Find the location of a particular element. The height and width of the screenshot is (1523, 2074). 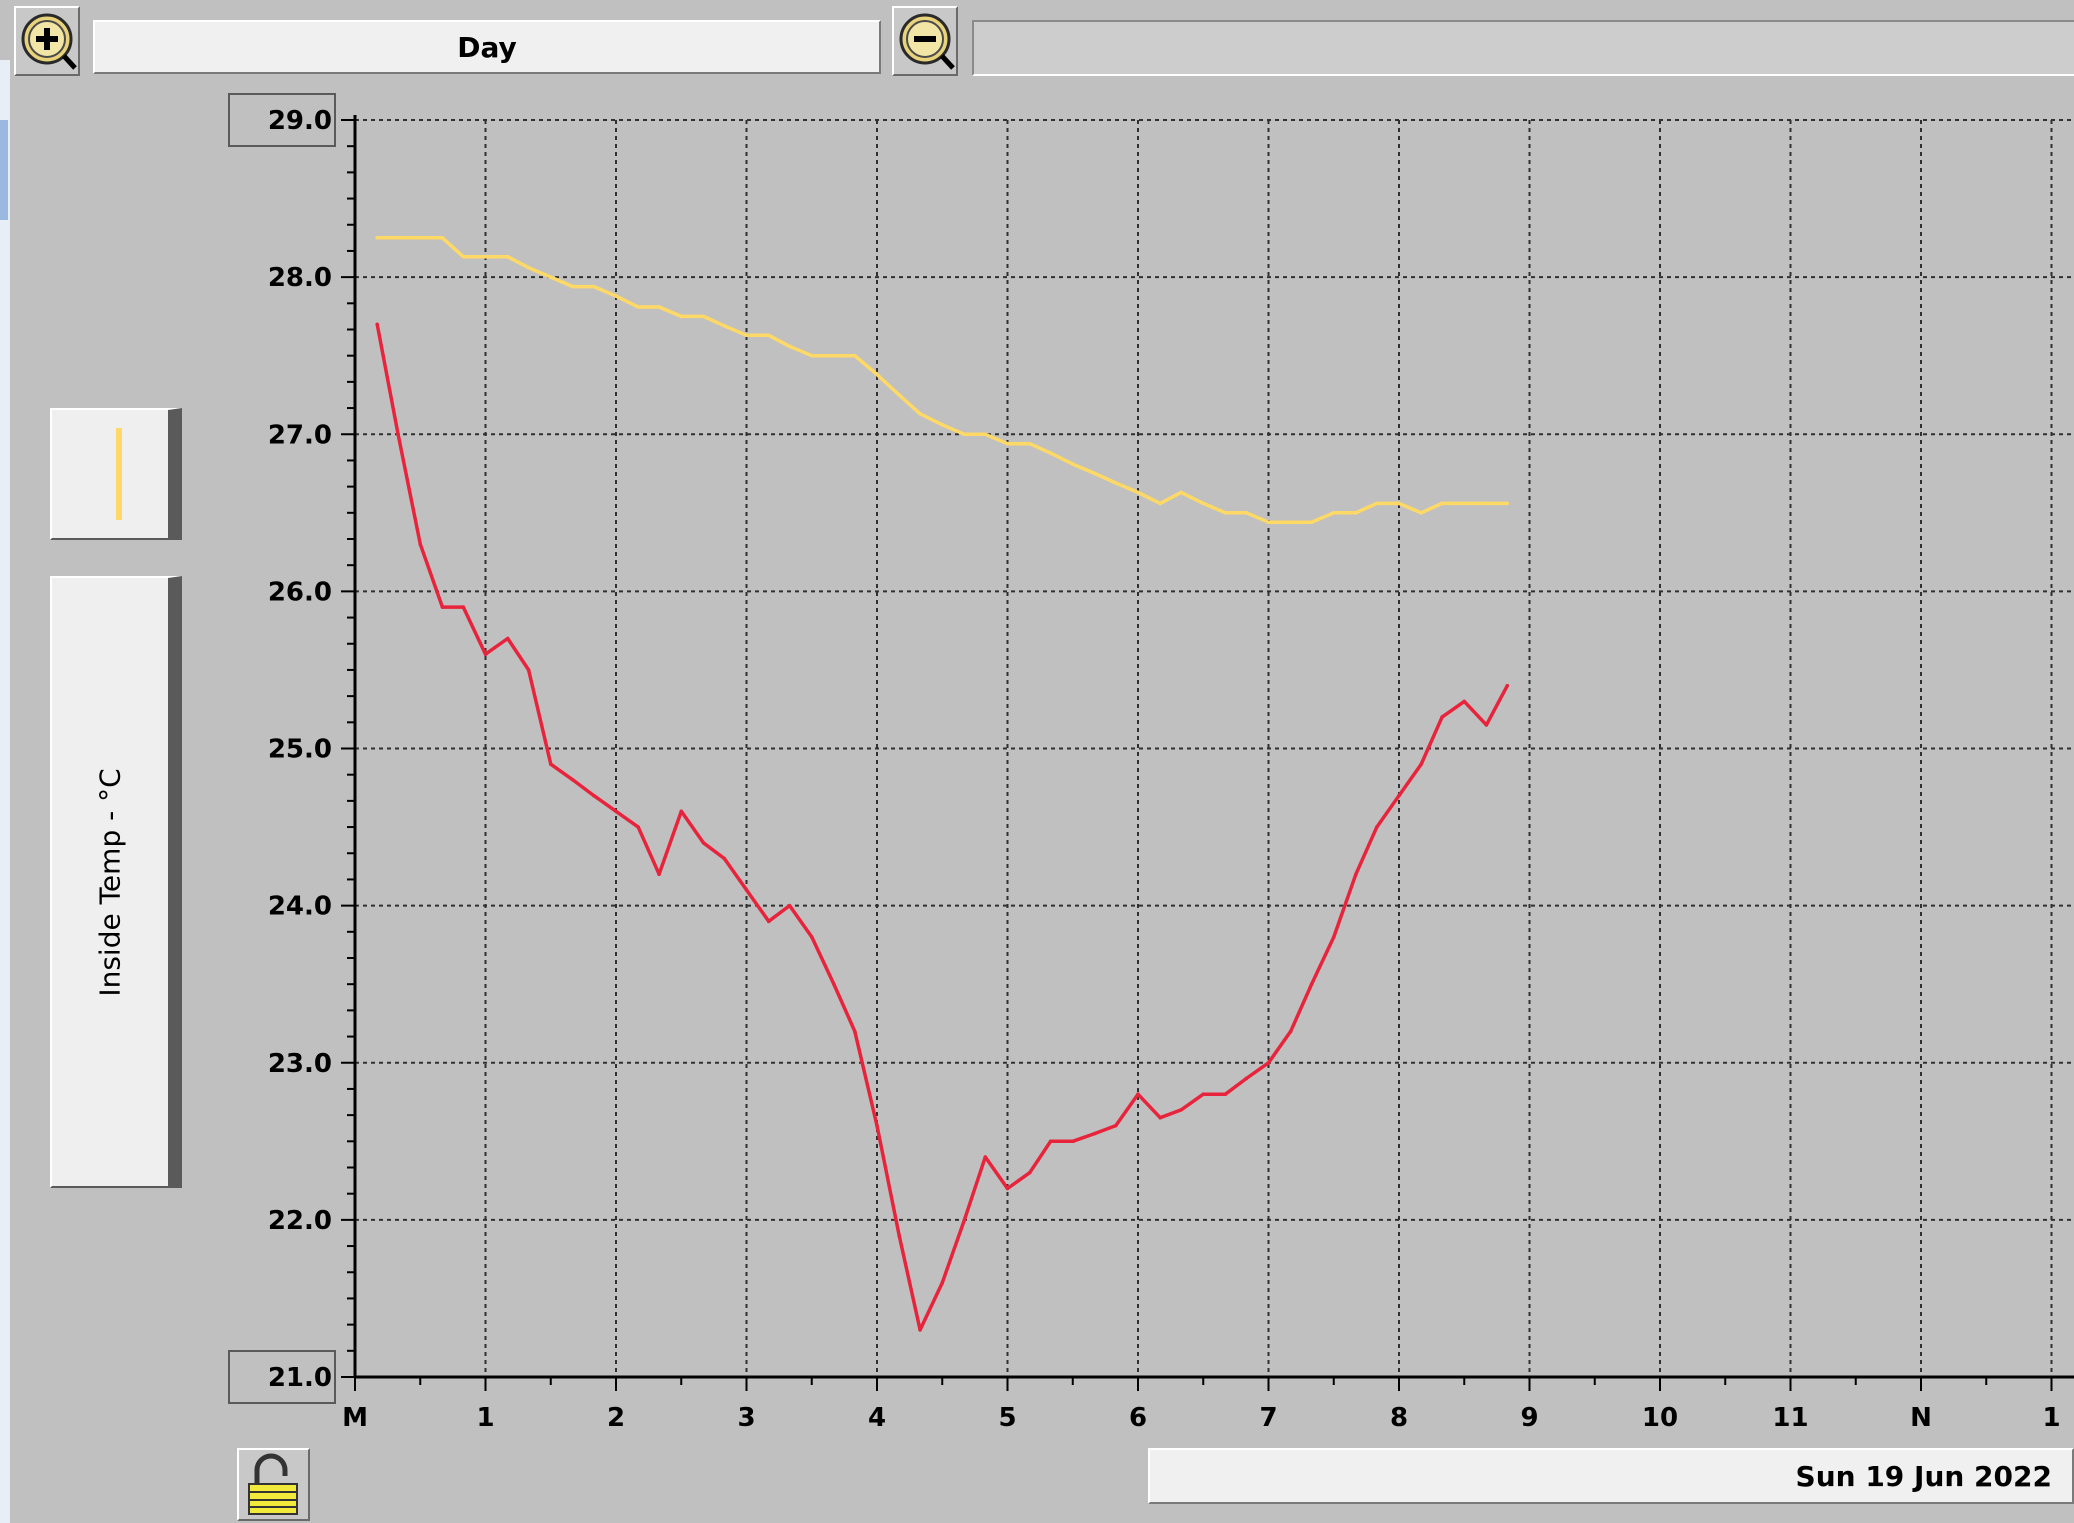

lock-icon is located at coordinates (273, 1484).